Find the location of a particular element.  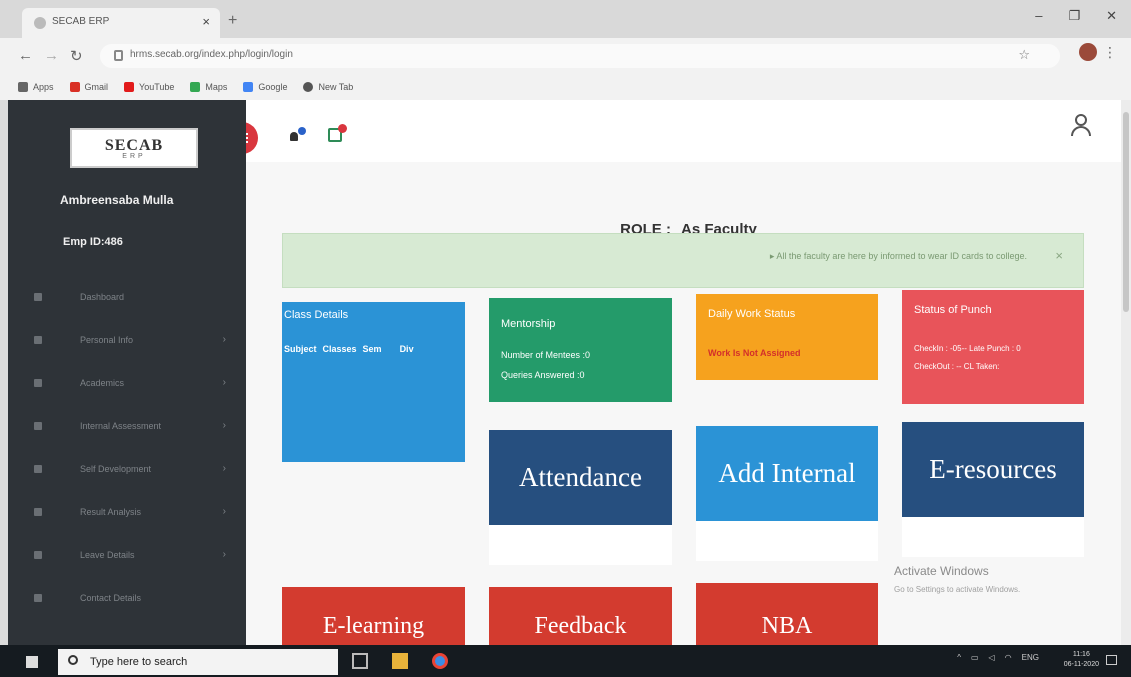

chart-icon is located at coordinates (38, 511).